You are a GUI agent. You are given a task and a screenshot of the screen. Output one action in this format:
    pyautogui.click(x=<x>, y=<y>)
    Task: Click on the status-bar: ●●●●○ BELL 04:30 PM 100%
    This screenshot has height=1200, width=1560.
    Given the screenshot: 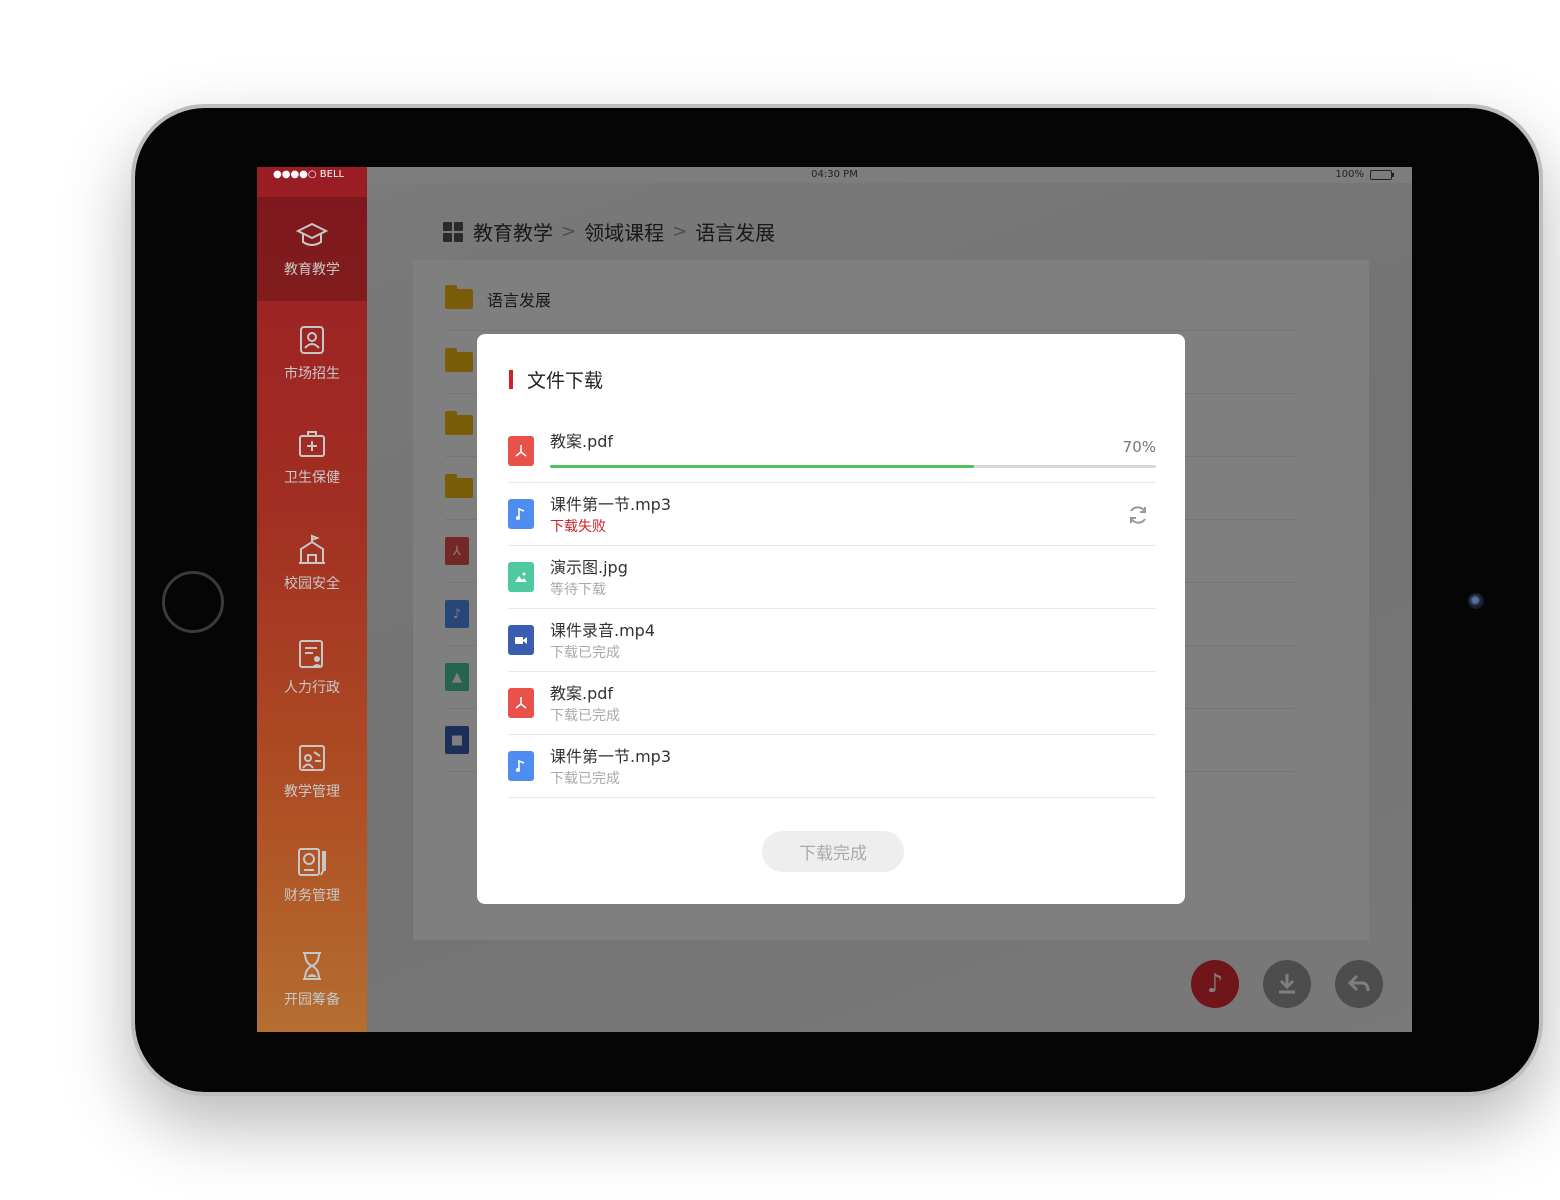 What is the action you would take?
    pyautogui.click(x=834, y=175)
    